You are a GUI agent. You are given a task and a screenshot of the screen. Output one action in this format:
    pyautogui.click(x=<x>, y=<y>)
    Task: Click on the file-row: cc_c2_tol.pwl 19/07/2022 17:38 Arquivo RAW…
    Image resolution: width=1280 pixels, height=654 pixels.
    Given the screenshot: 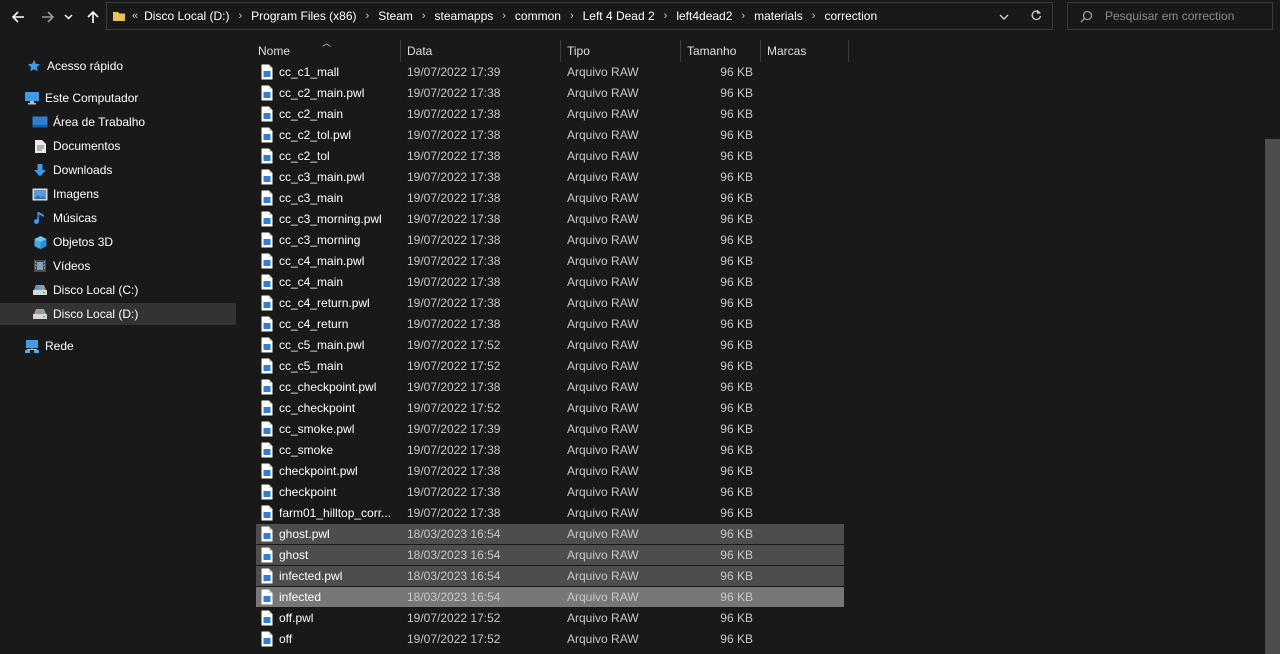 What is the action you would take?
    pyautogui.click(x=550, y=135)
    